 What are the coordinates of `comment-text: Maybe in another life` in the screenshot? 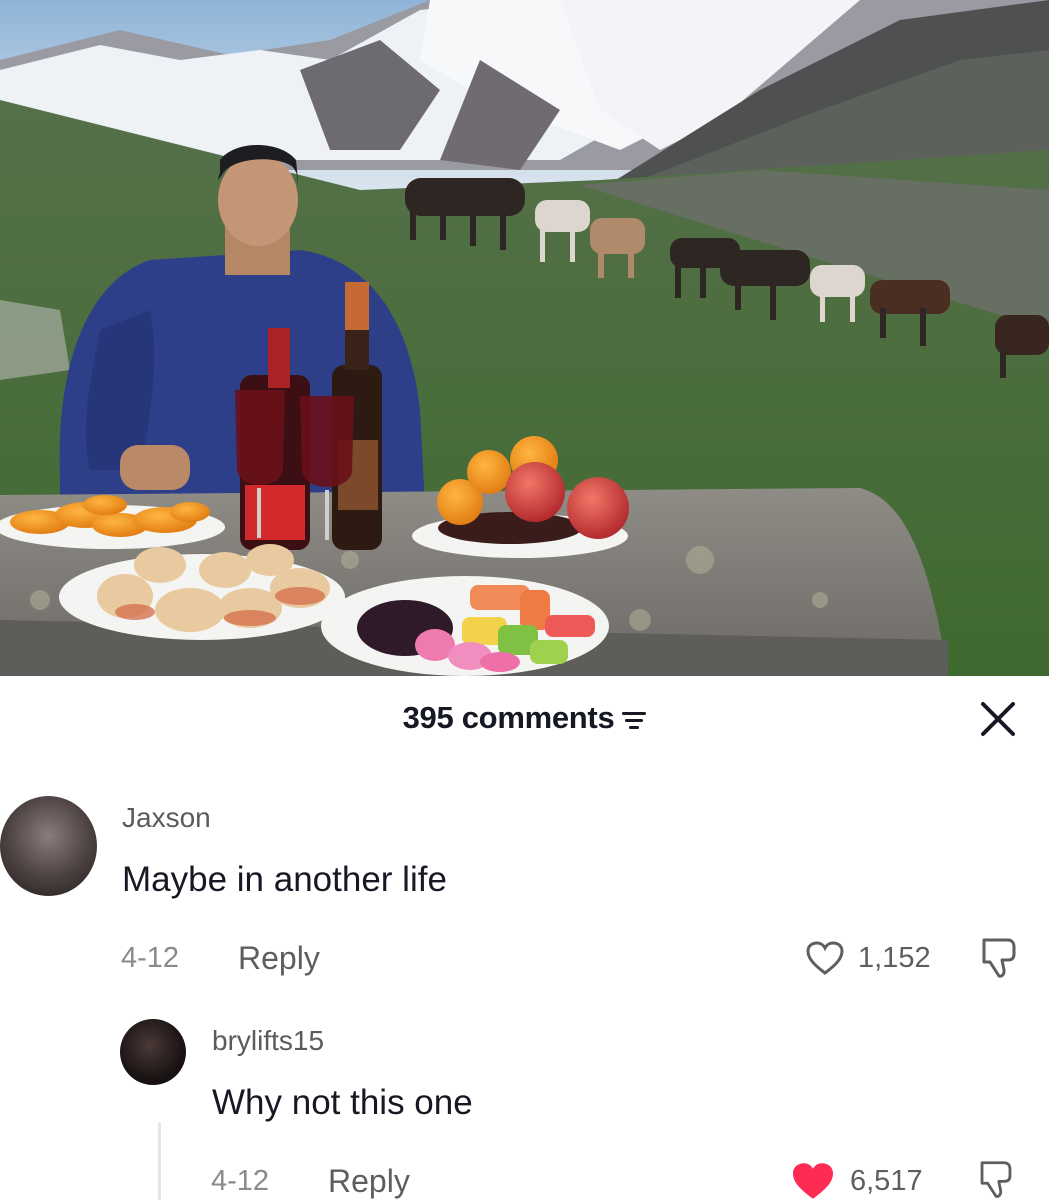 It's located at (284, 879).